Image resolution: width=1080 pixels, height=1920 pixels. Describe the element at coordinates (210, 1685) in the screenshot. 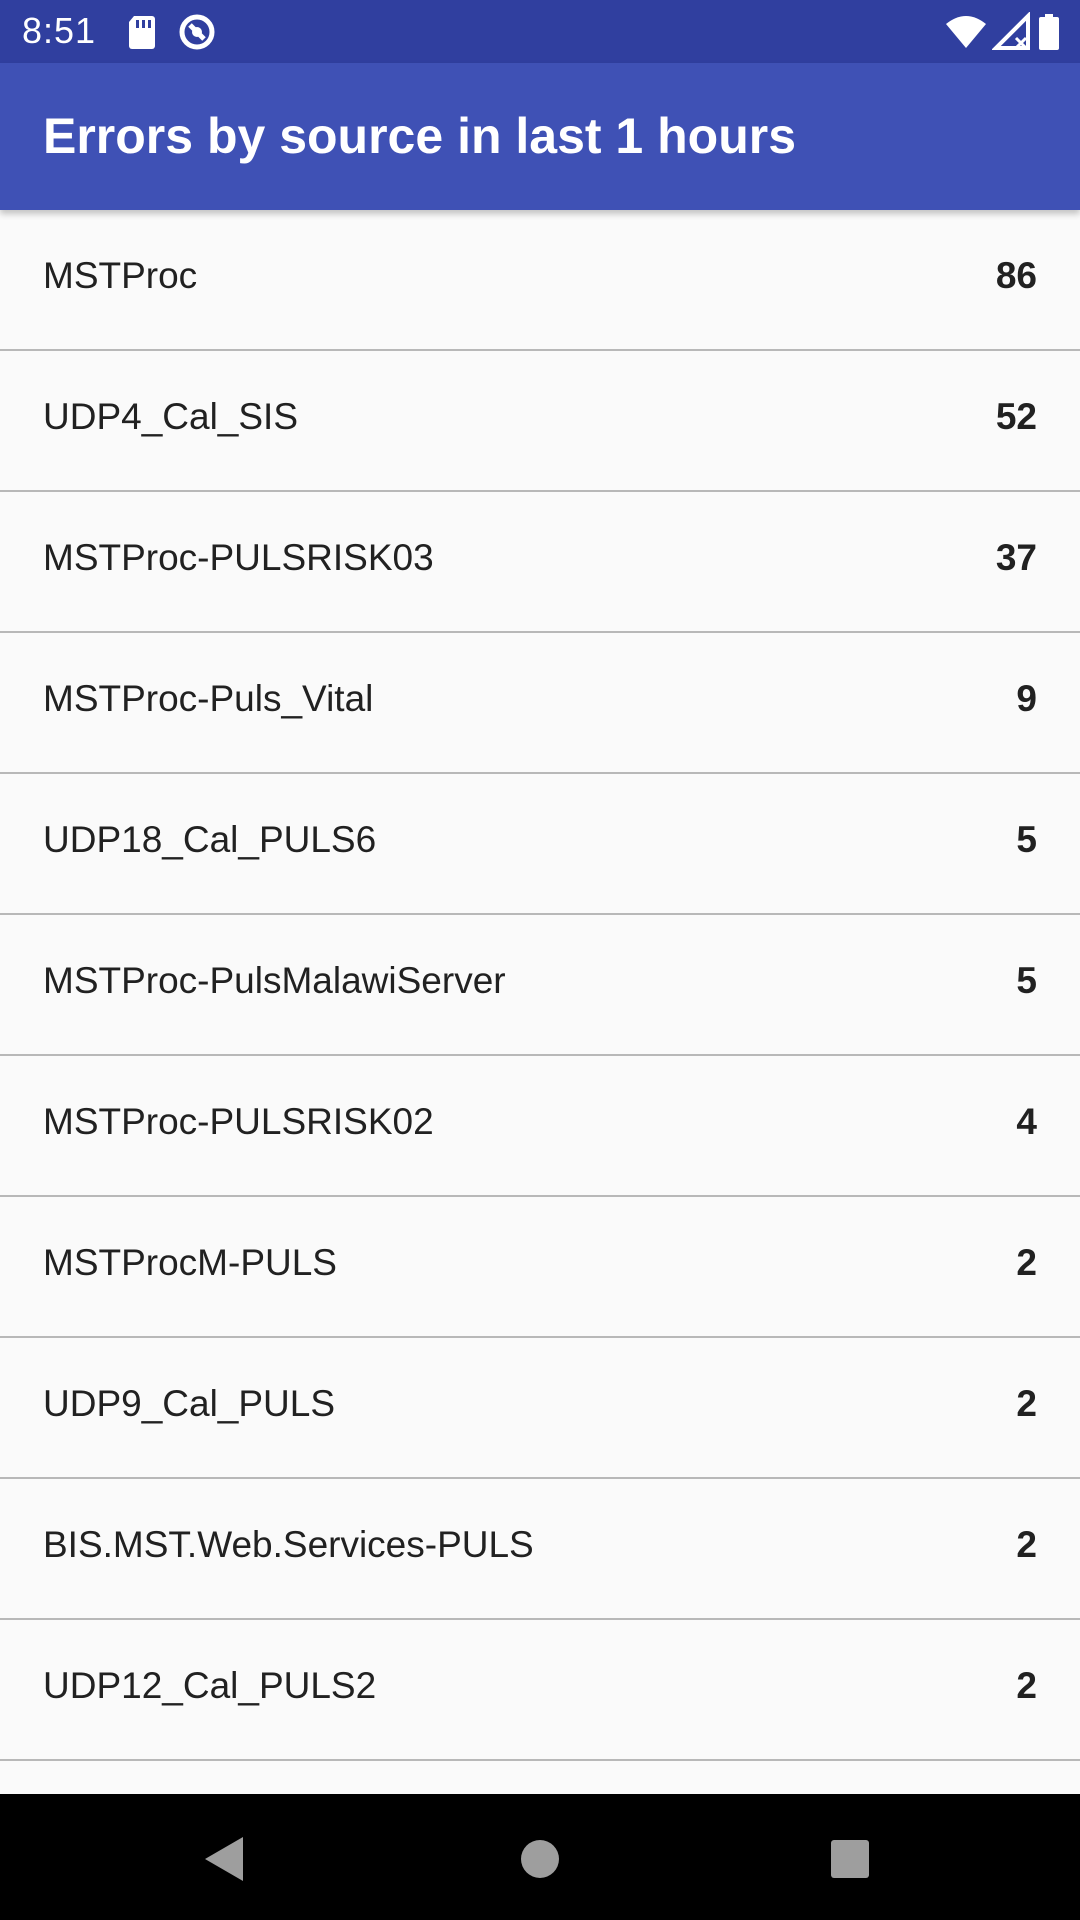

I see `source-name: UDP12_Cal_PULS2` at that location.